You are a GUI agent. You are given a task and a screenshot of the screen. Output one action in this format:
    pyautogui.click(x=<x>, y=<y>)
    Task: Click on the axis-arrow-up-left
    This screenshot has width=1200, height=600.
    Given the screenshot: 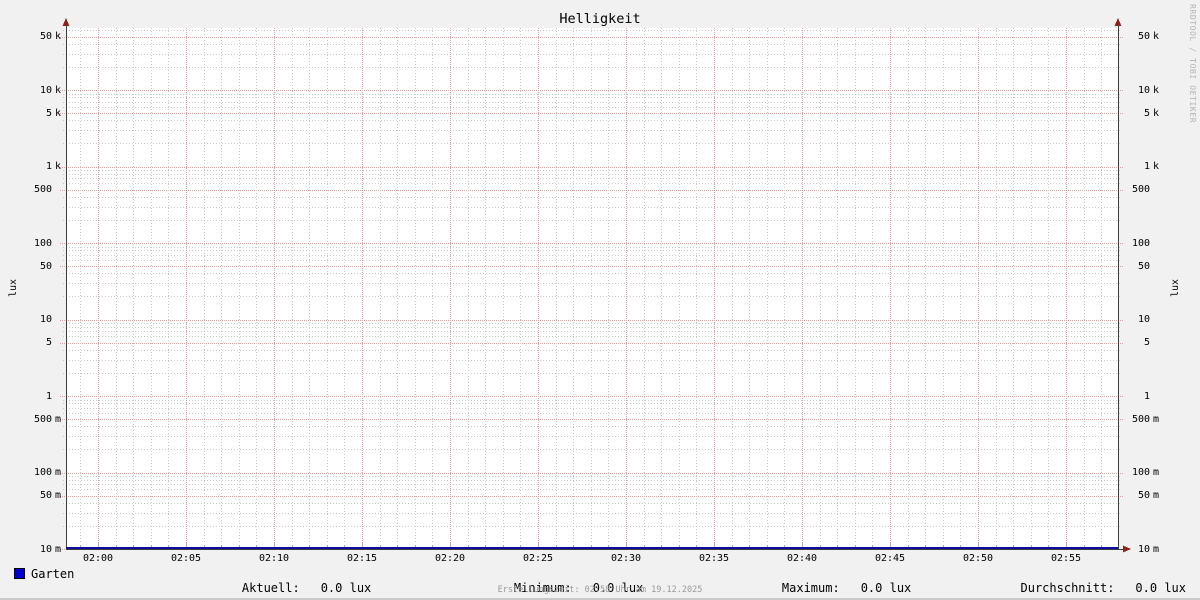 What is the action you would take?
    pyautogui.click(x=66, y=22)
    